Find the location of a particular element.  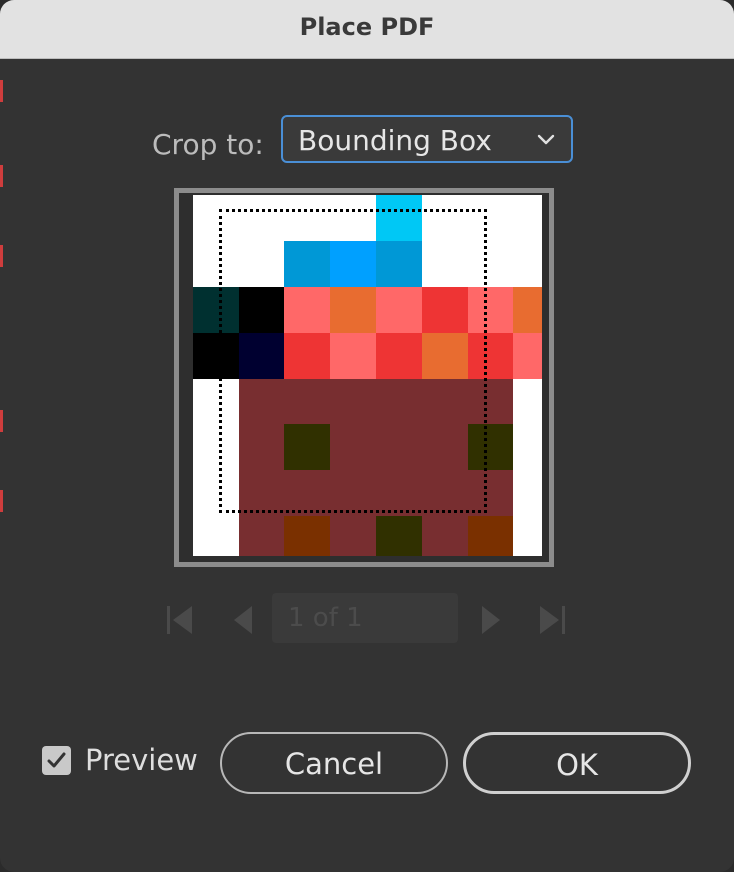

dialog-titlebar: Place PDF is located at coordinates (367, 29).